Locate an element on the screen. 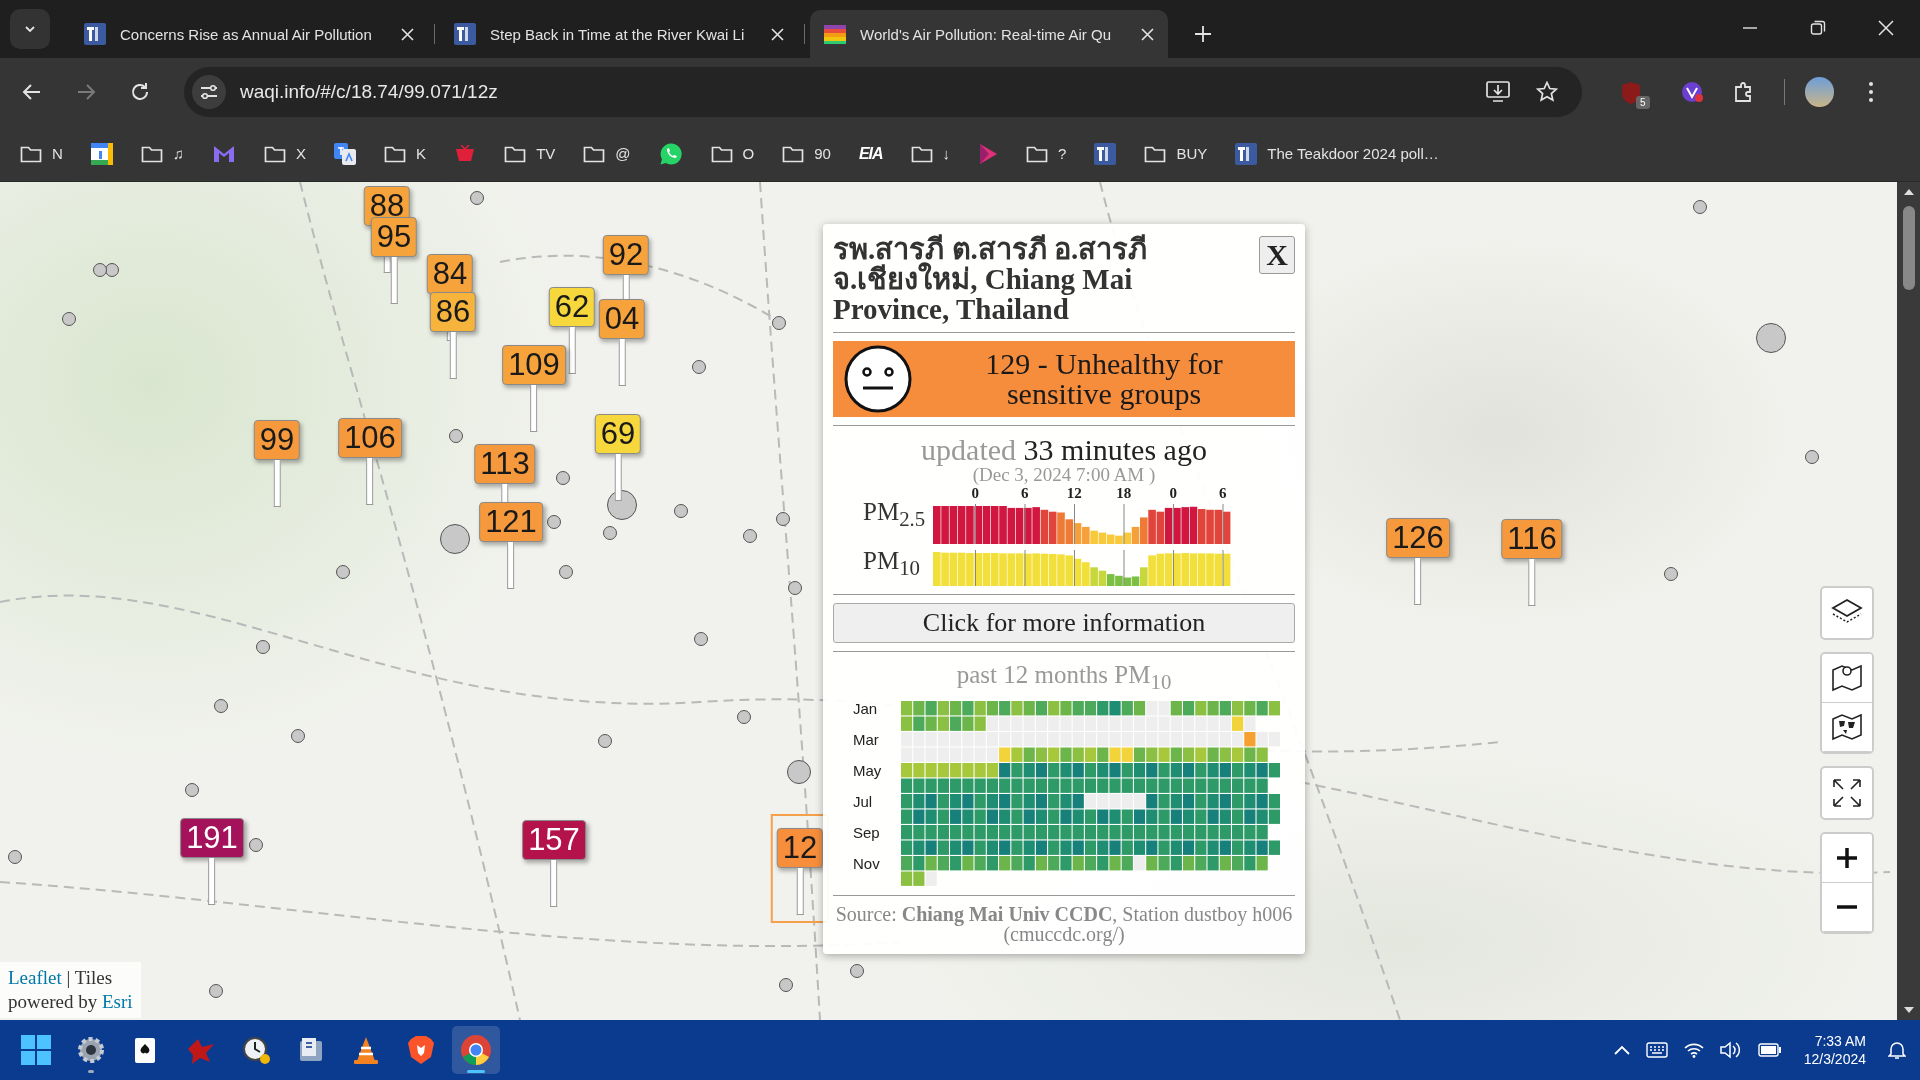 The width and height of the screenshot is (1920, 1080). notification-bell-icon is located at coordinates (1897, 1050).